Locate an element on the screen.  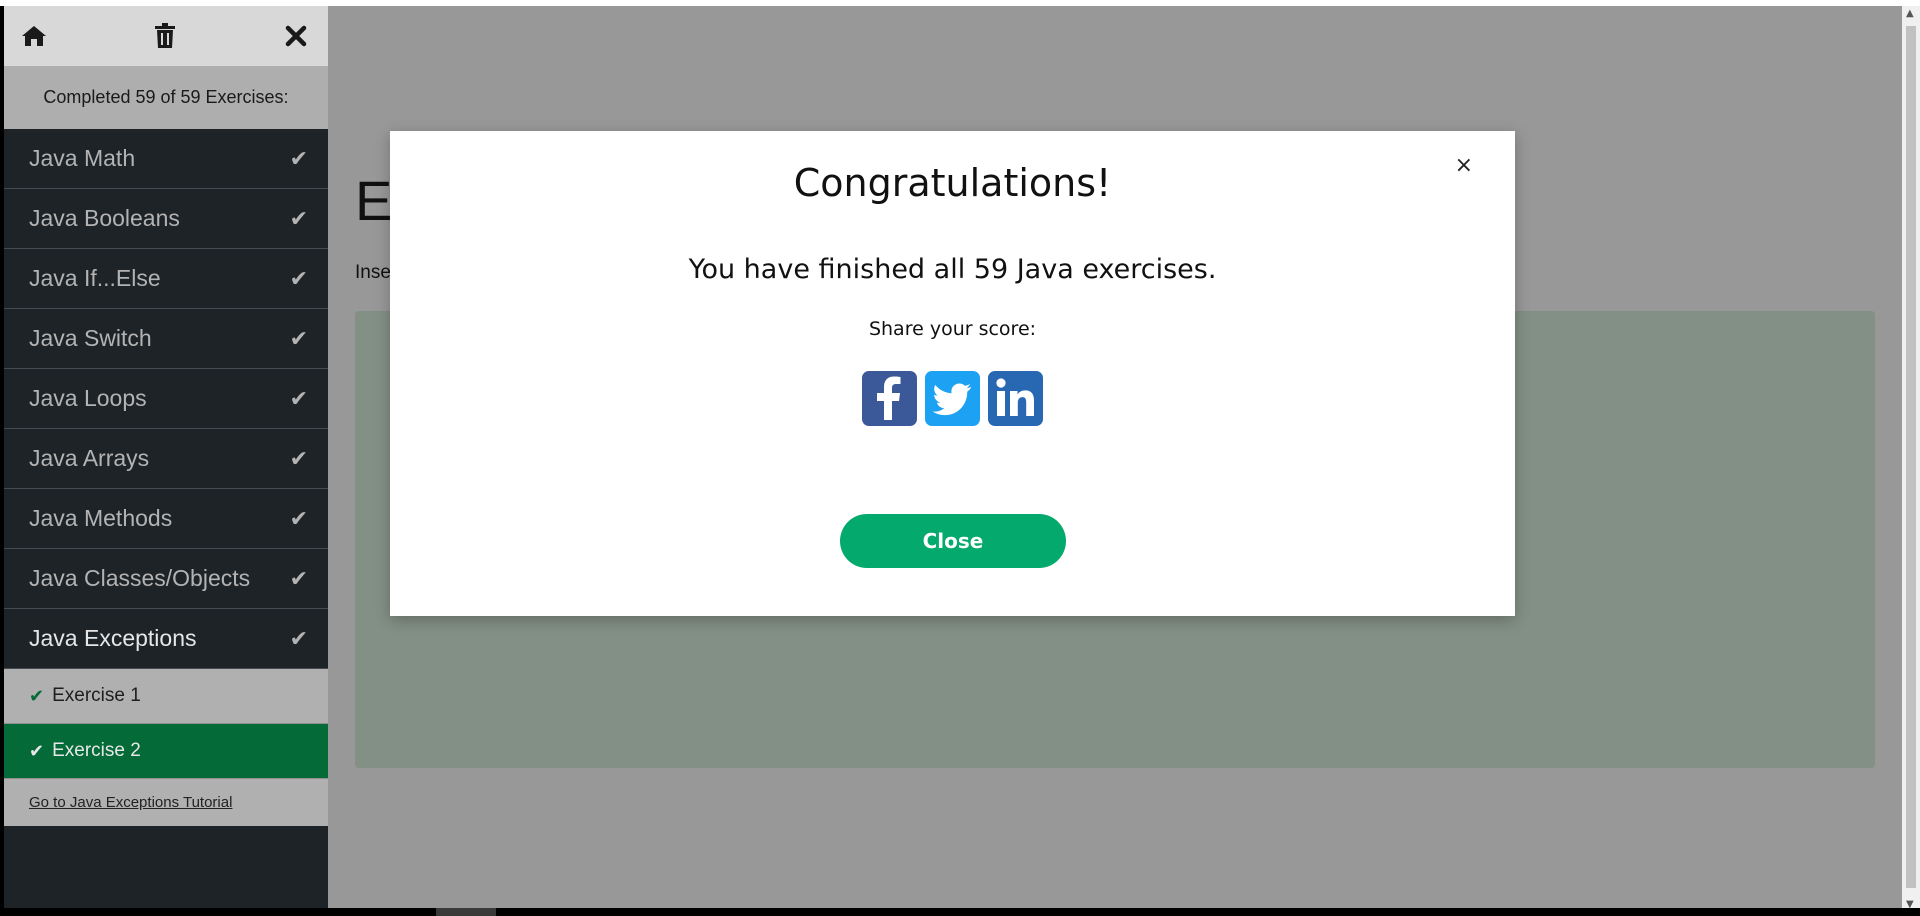
chapter-label: Java Exceptions is located at coordinates (113, 638).